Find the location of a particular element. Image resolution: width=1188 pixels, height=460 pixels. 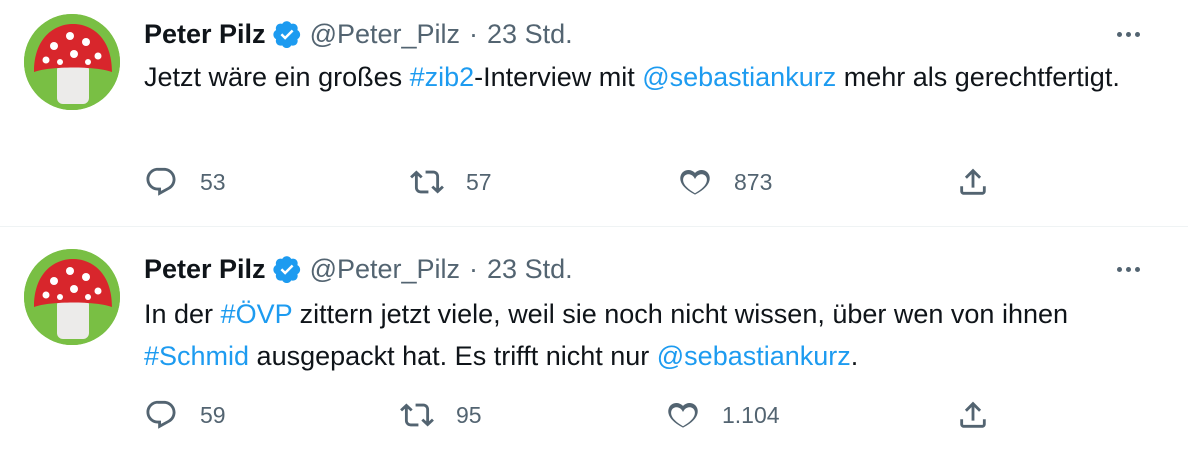

like-button: 1.104 is located at coordinates (723, 415).